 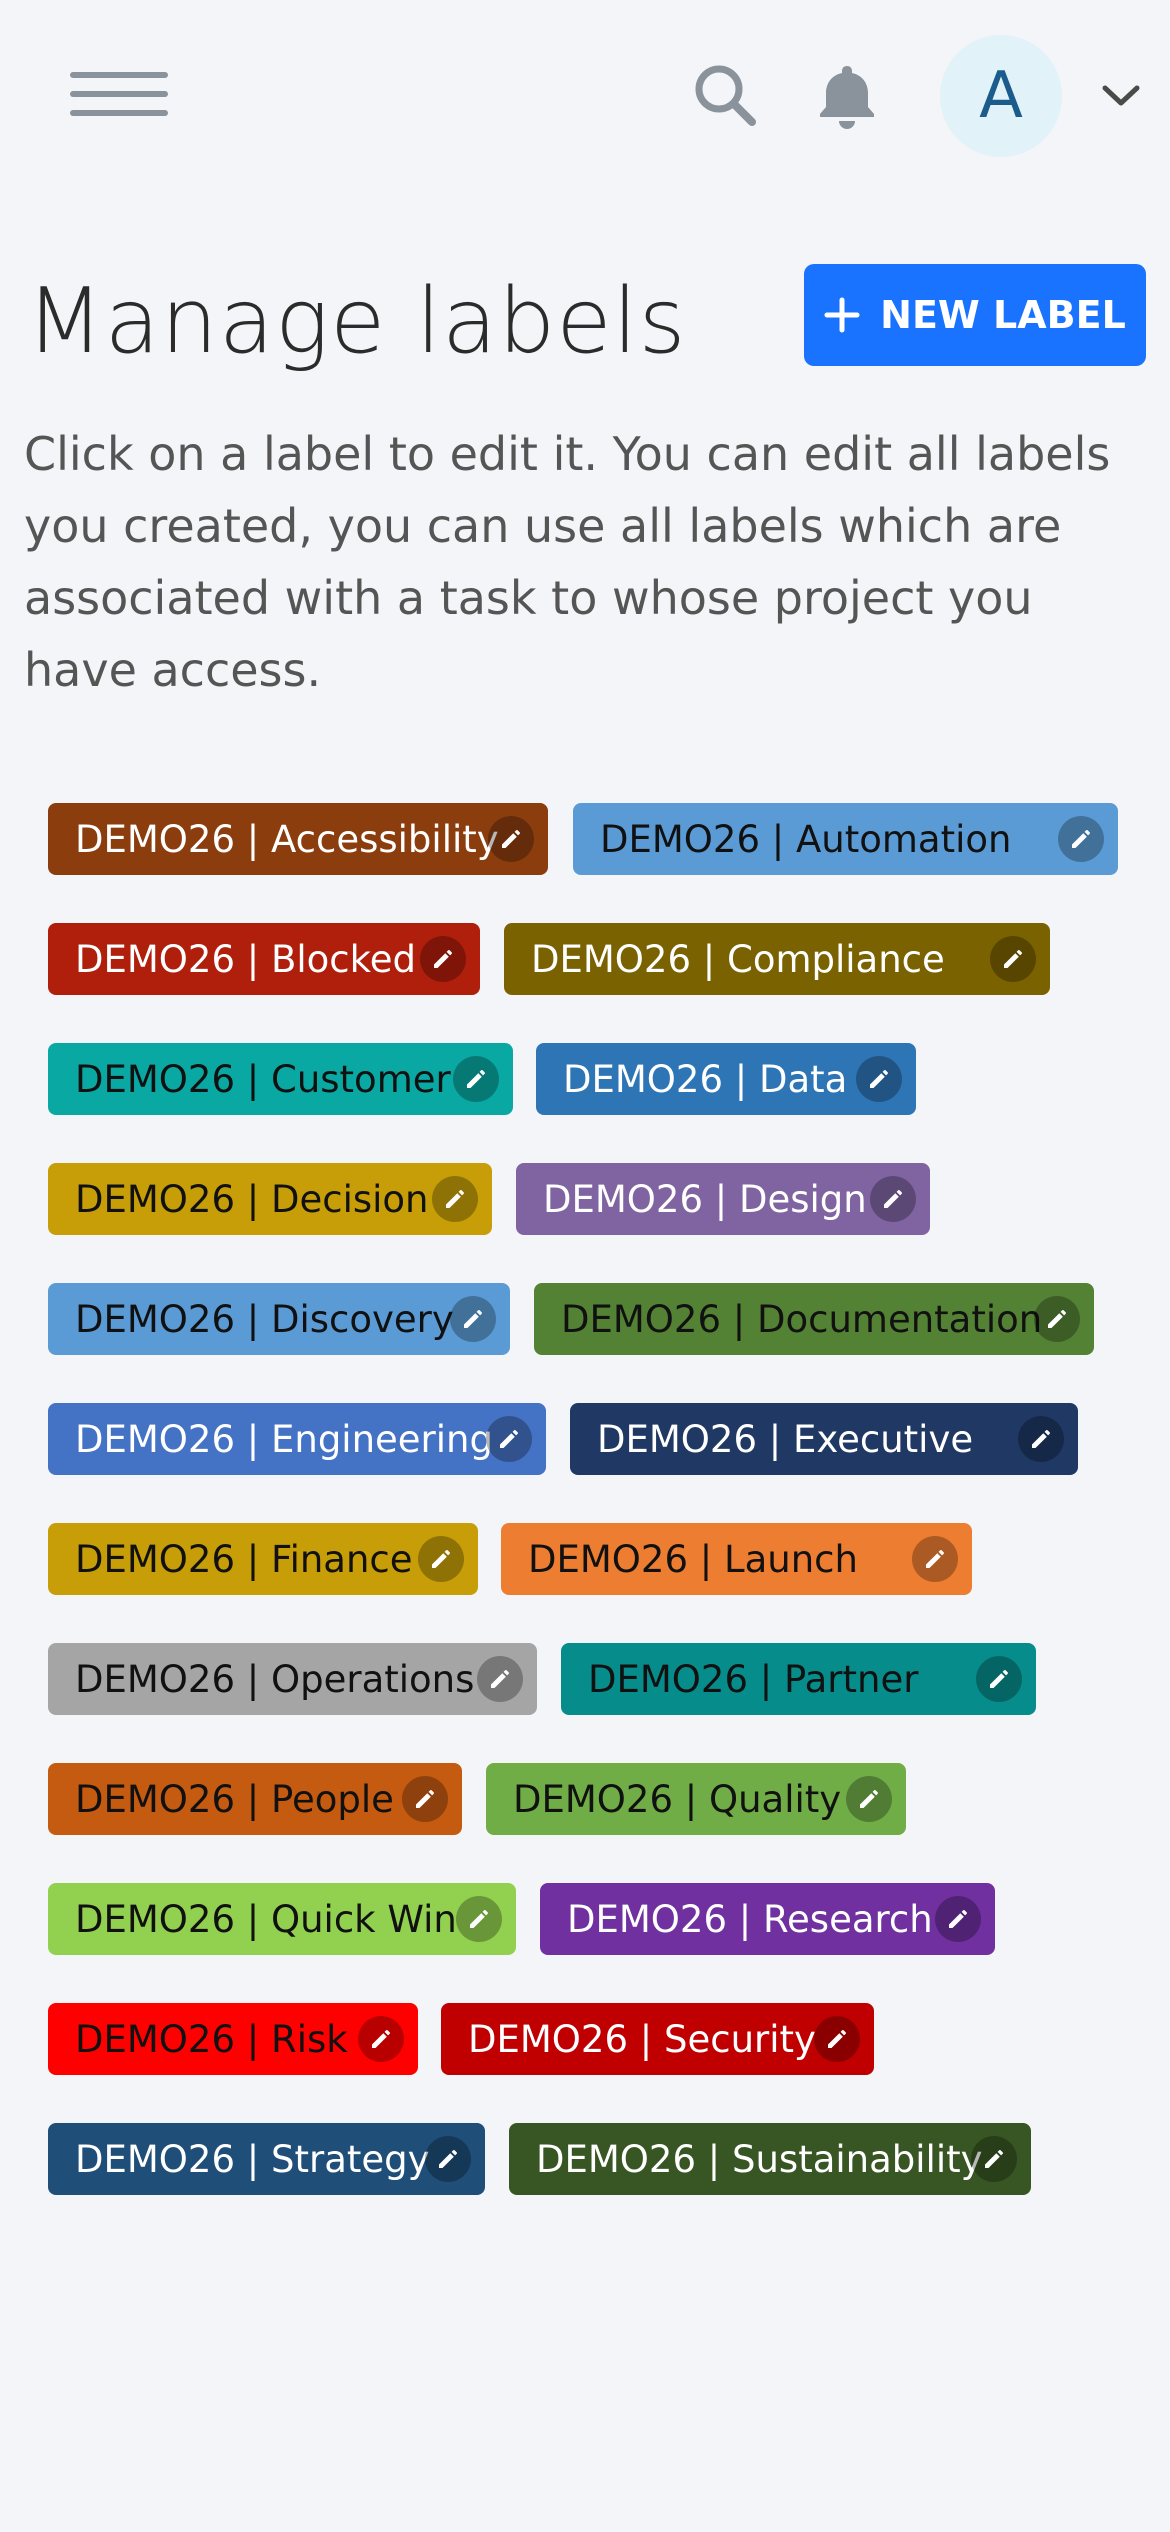 I want to click on label-chip: DEMO26 | Sustainability, so click(x=770, y=2159).